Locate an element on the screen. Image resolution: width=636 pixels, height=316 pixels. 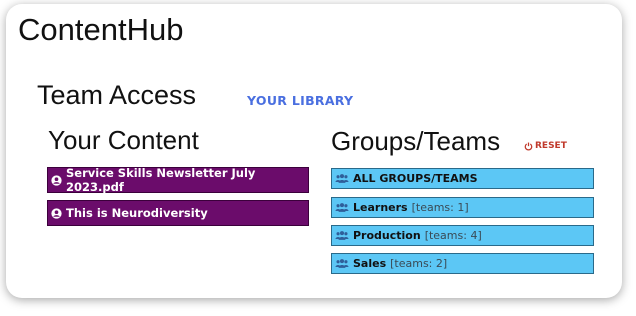
group-item-label: ALL GROUPS/TEAMS is located at coordinates (415, 178).